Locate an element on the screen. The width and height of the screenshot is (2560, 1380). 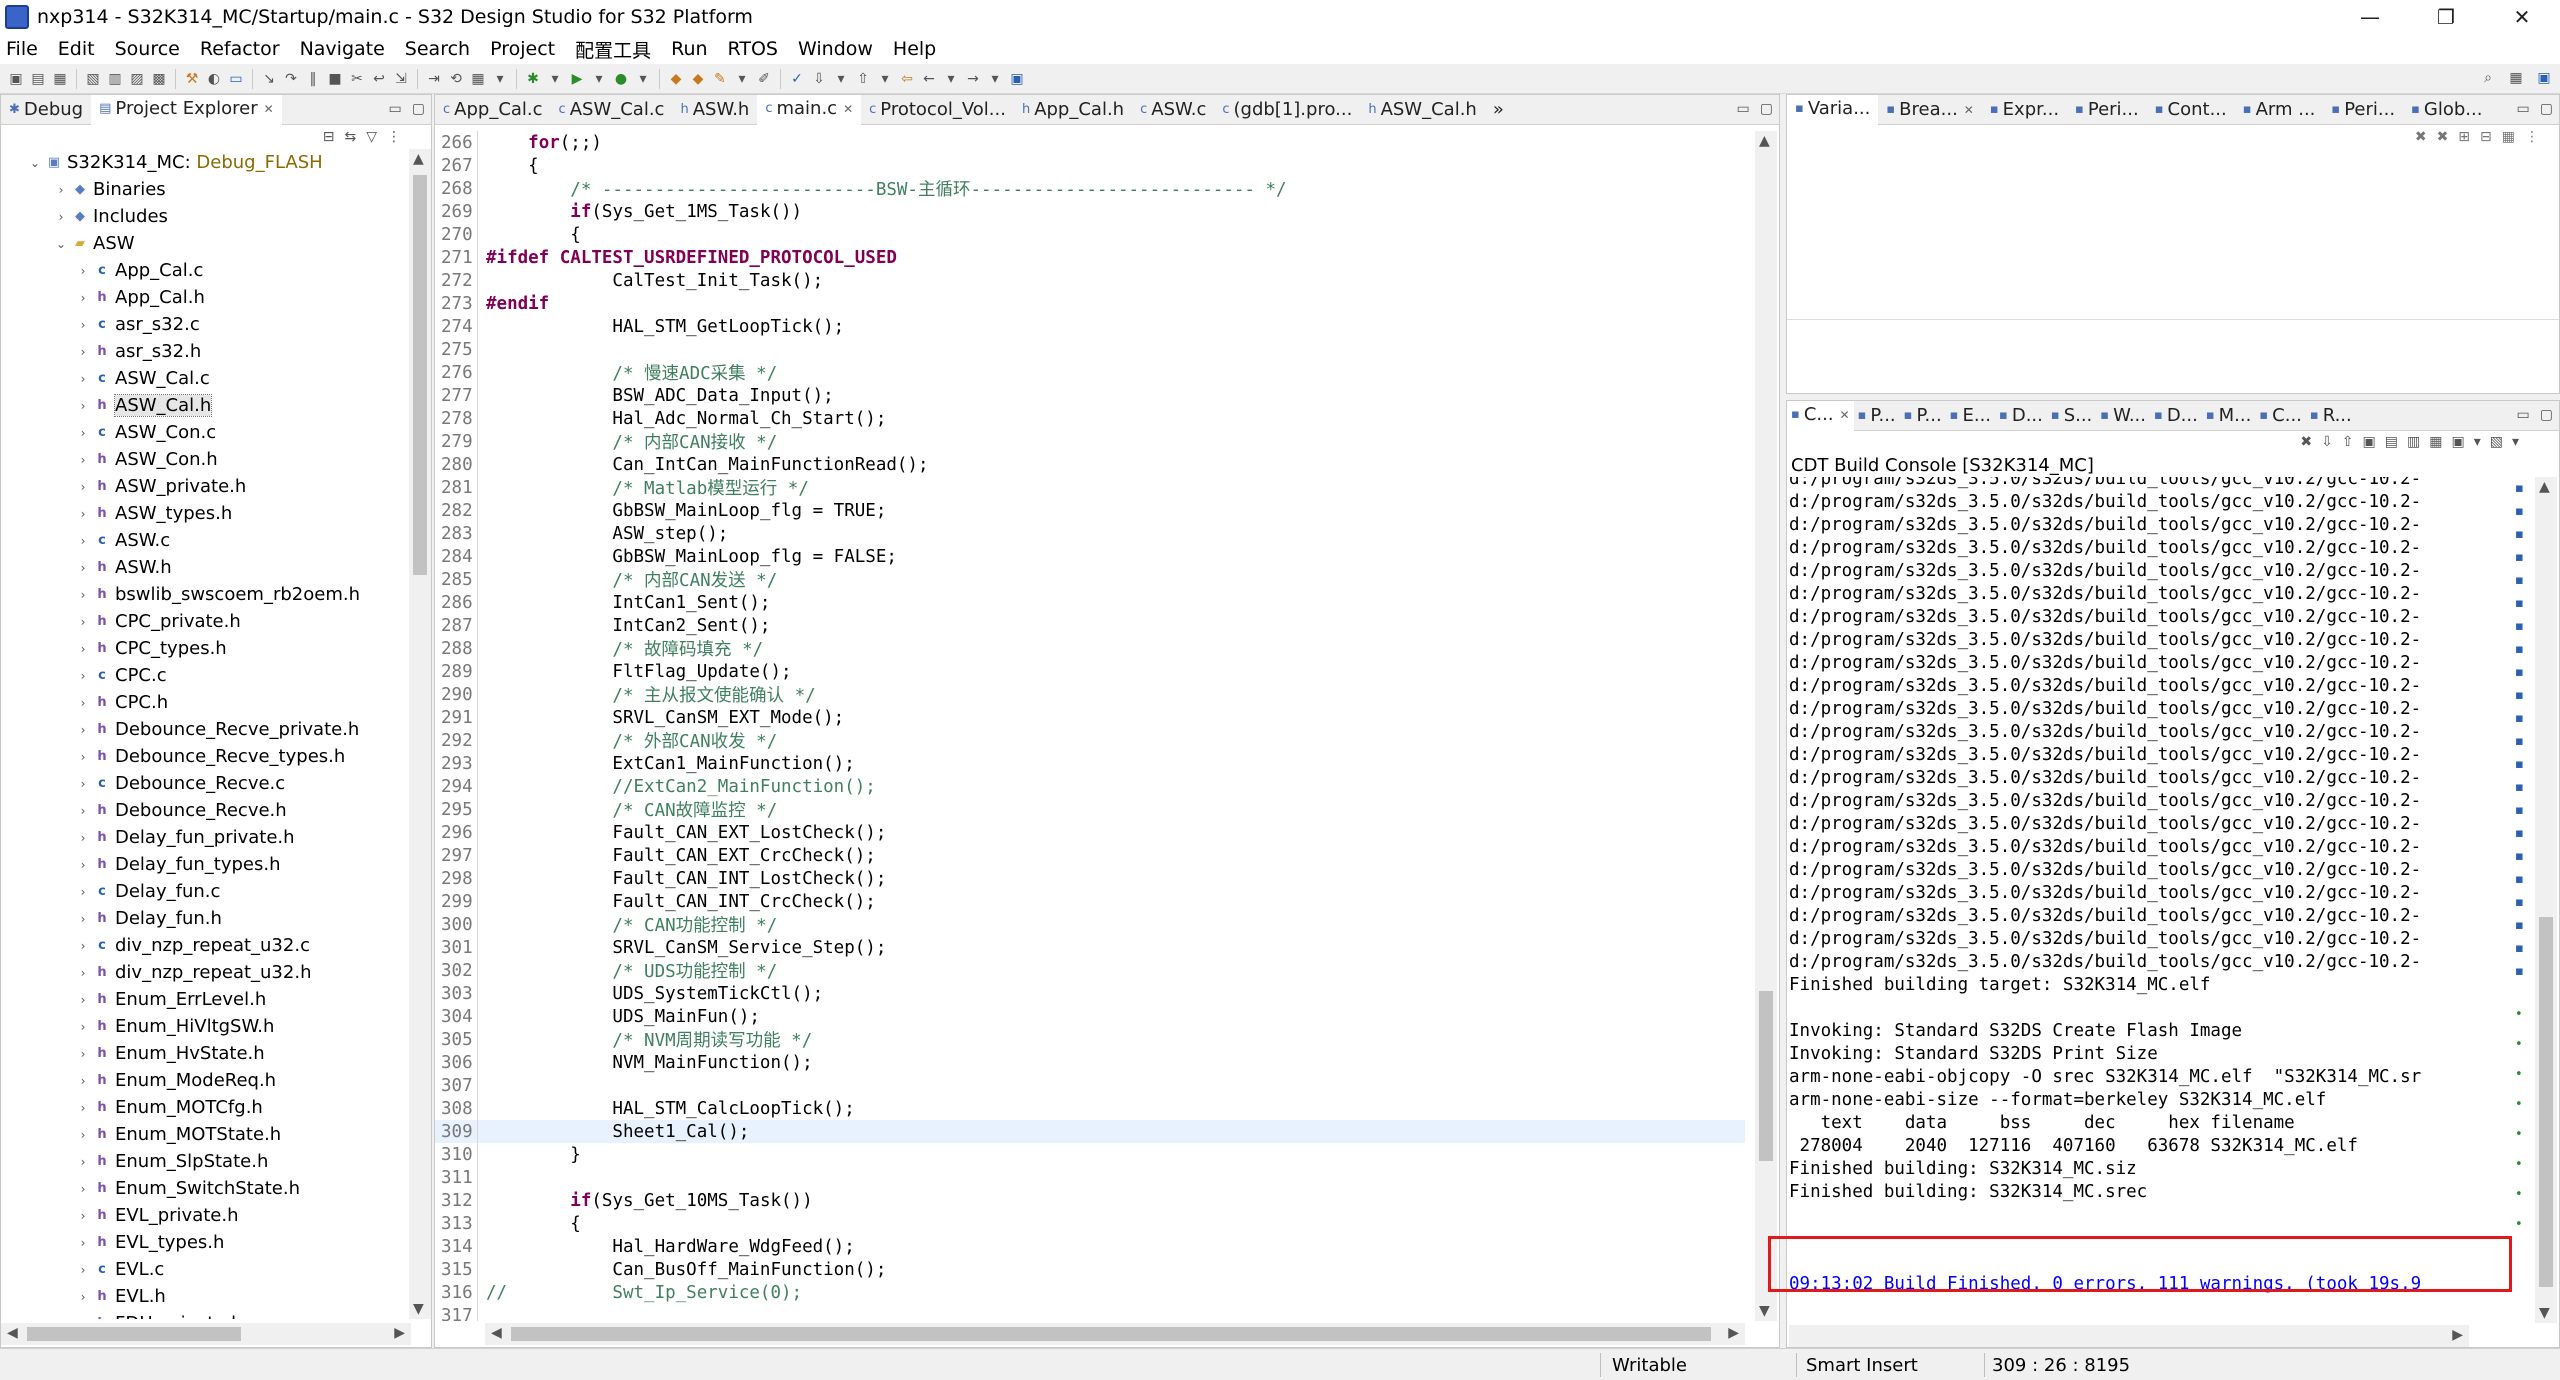
tree-file-node: › c Delay_fun.c is located at coordinates (201, 891).